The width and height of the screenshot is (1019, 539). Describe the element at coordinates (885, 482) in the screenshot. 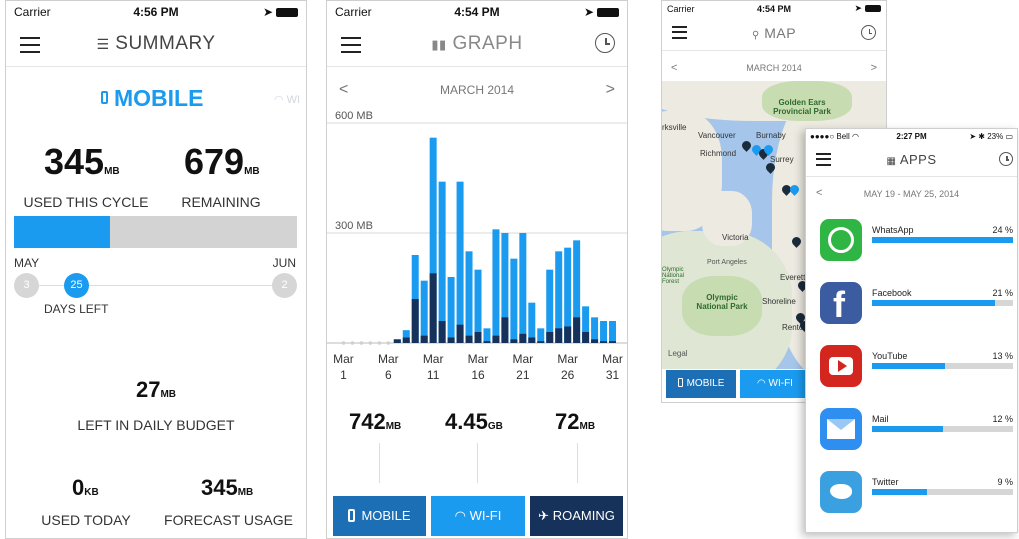

I see `app-name: Twitter` at that location.